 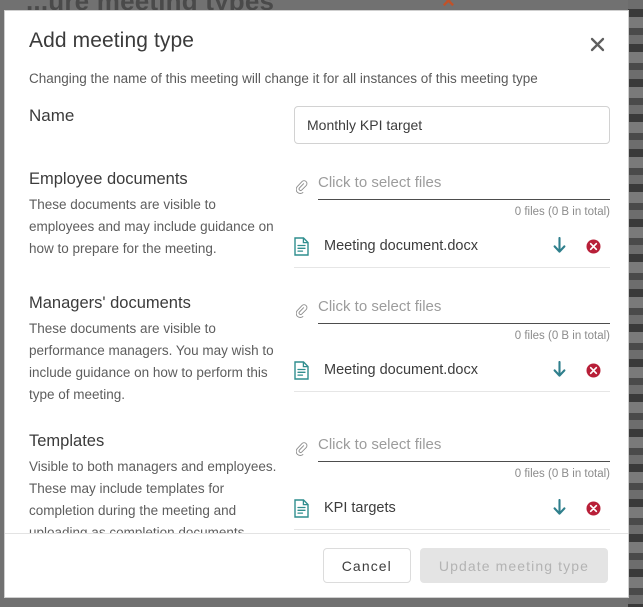 What do you see at coordinates (360, 508) in the screenshot?
I see `attached-file-name: KPI targets` at bounding box center [360, 508].